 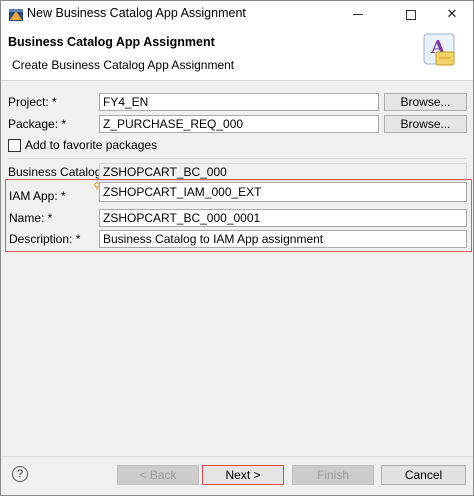 I want to click on name-field: ZSHOPCART_BC_000_0001, so click(x=283, y=218).